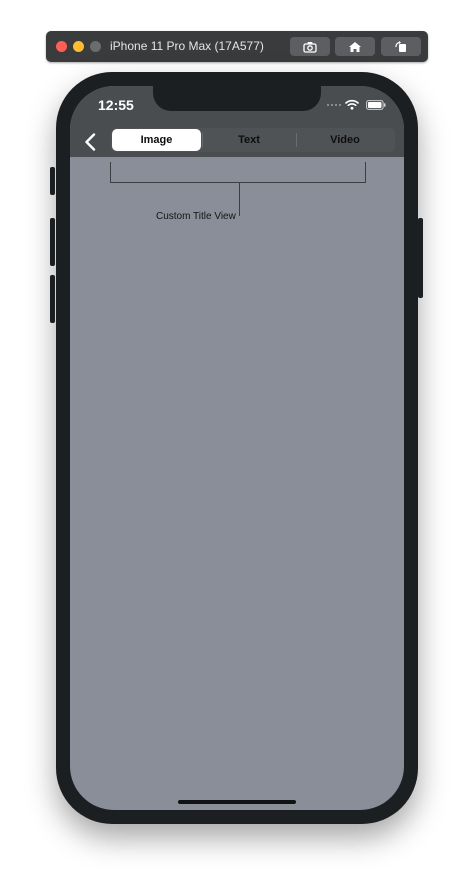 The height and width of the screenshot is (888, 474). I want to click on cellular-signal-icon, so click(334, 105).